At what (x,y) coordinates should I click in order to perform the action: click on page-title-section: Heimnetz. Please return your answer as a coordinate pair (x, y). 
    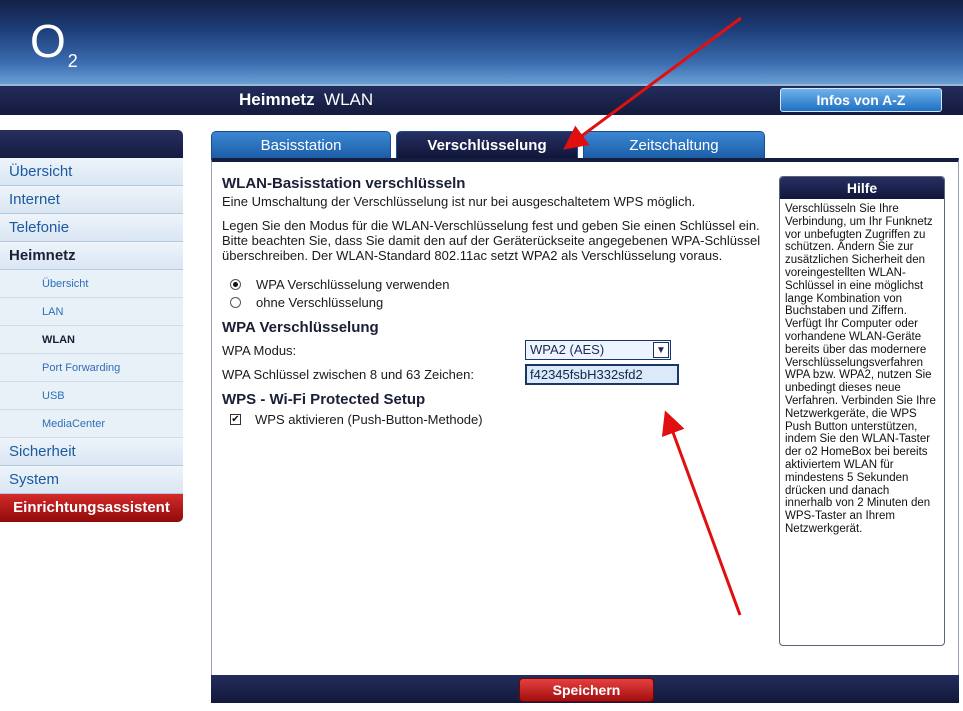
    Looking at the image, I should click on (277, 99).